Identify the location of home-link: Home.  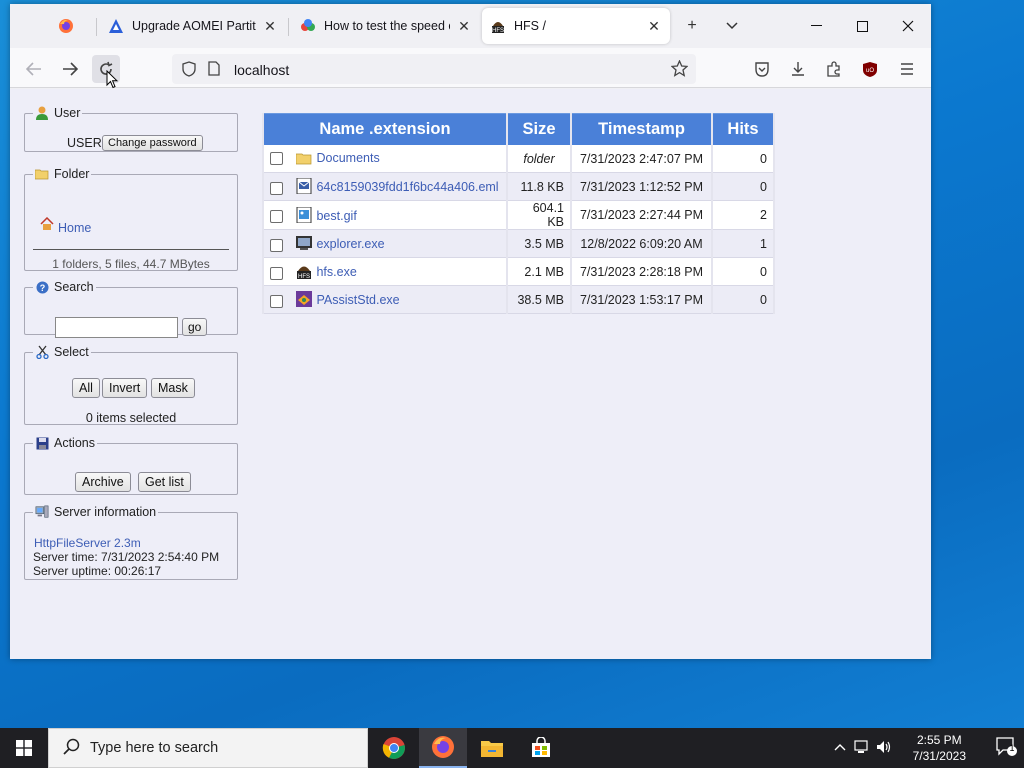
(65, 225).